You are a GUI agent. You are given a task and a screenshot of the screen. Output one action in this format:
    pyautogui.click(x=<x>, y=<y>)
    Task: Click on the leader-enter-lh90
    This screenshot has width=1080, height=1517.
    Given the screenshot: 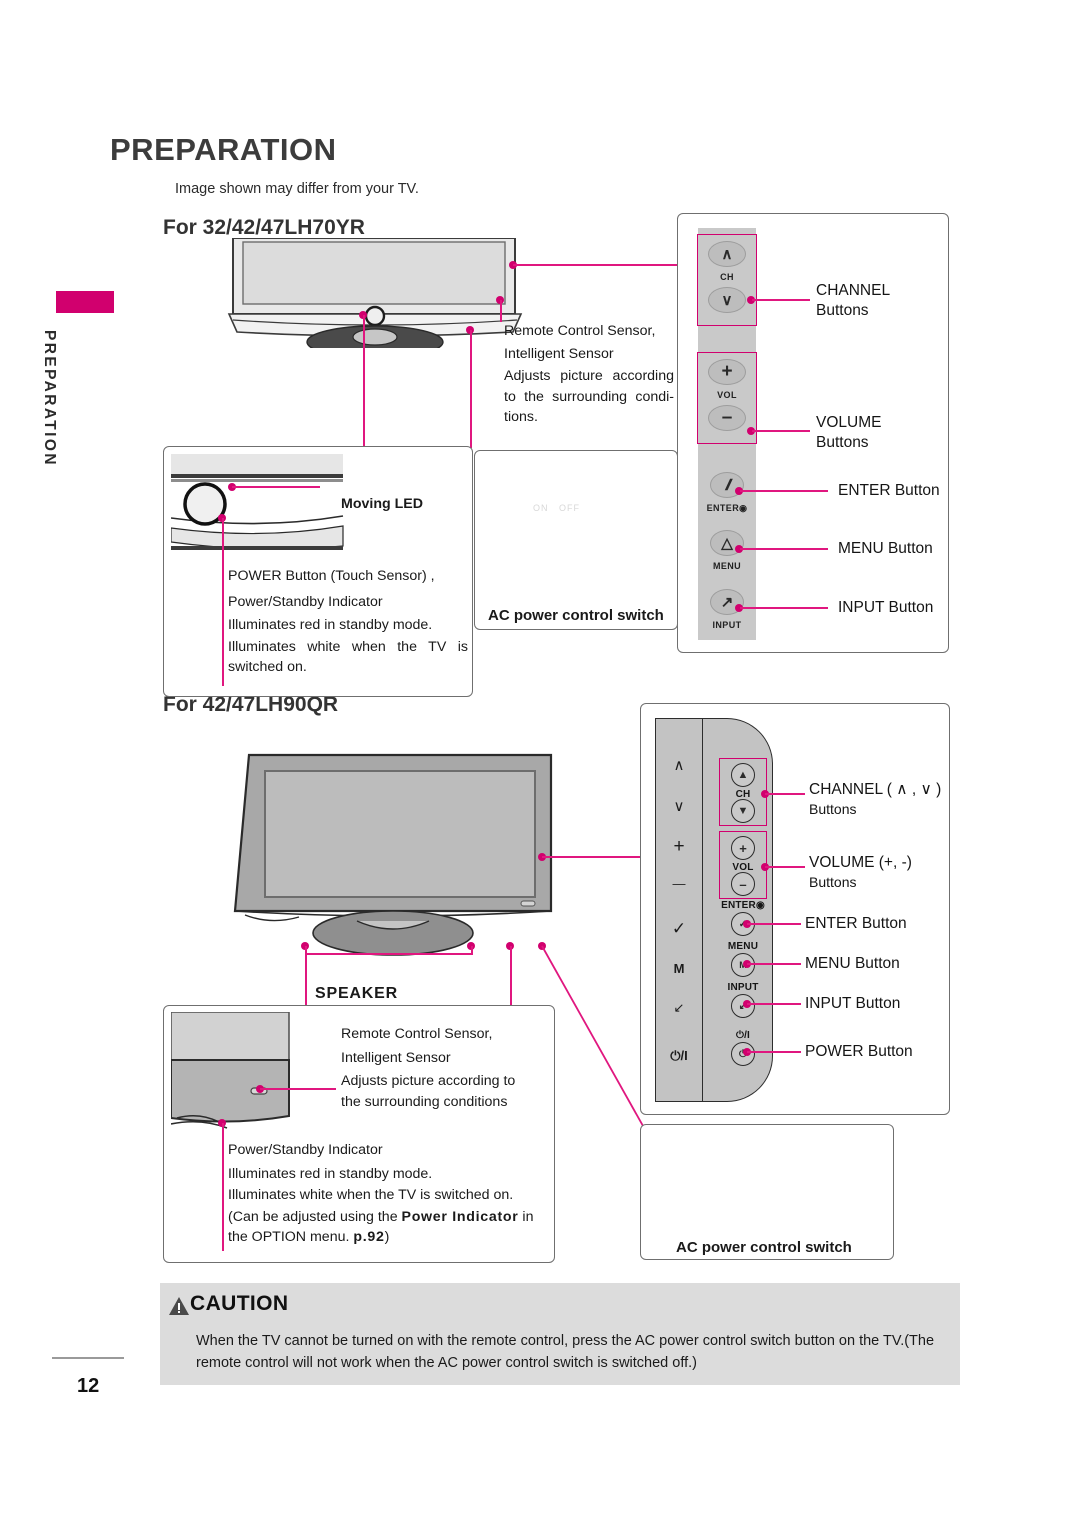 What is the action you would take?
    pyautogui.click(x=774, y=924)
    